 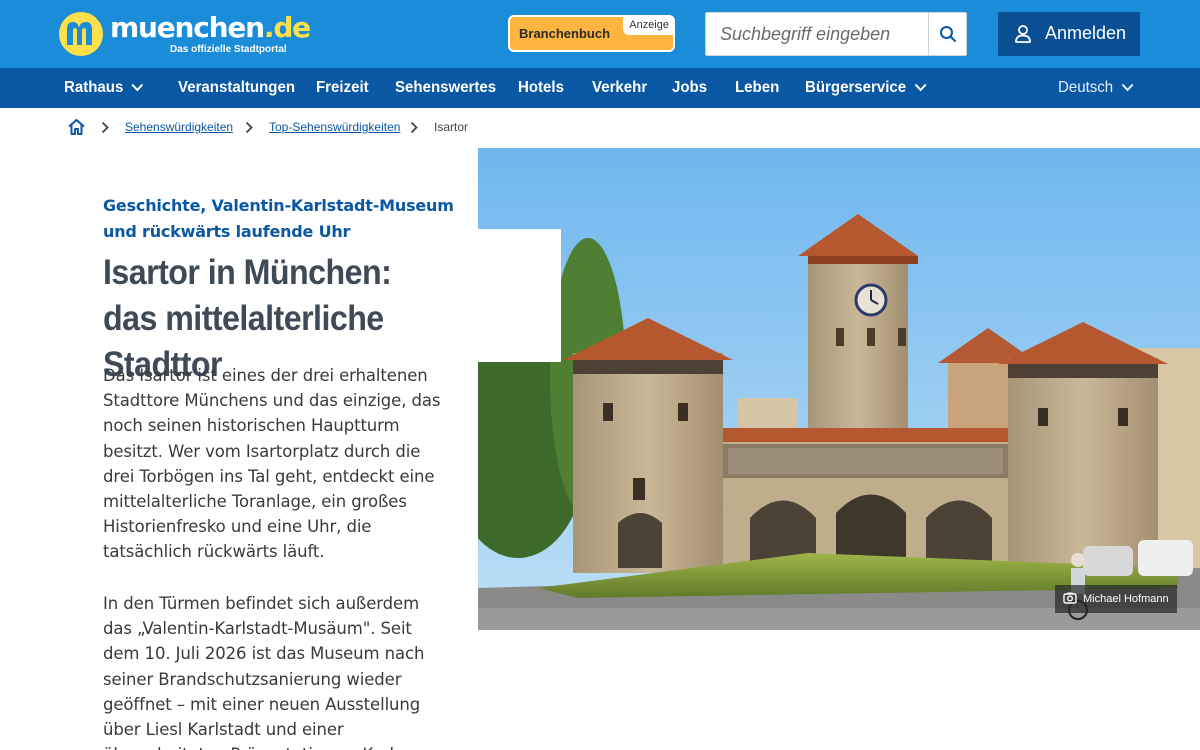 I want to click on image-credit-text: Michael Hofmann, so click(x=1126, y=599).